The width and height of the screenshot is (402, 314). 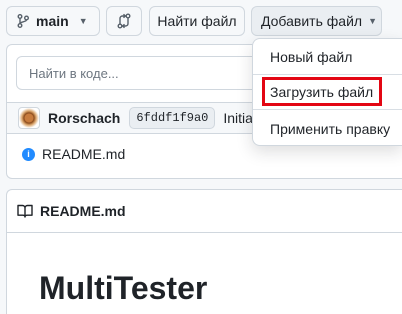 I want to click on book-icon, so click(x=25, y=211).